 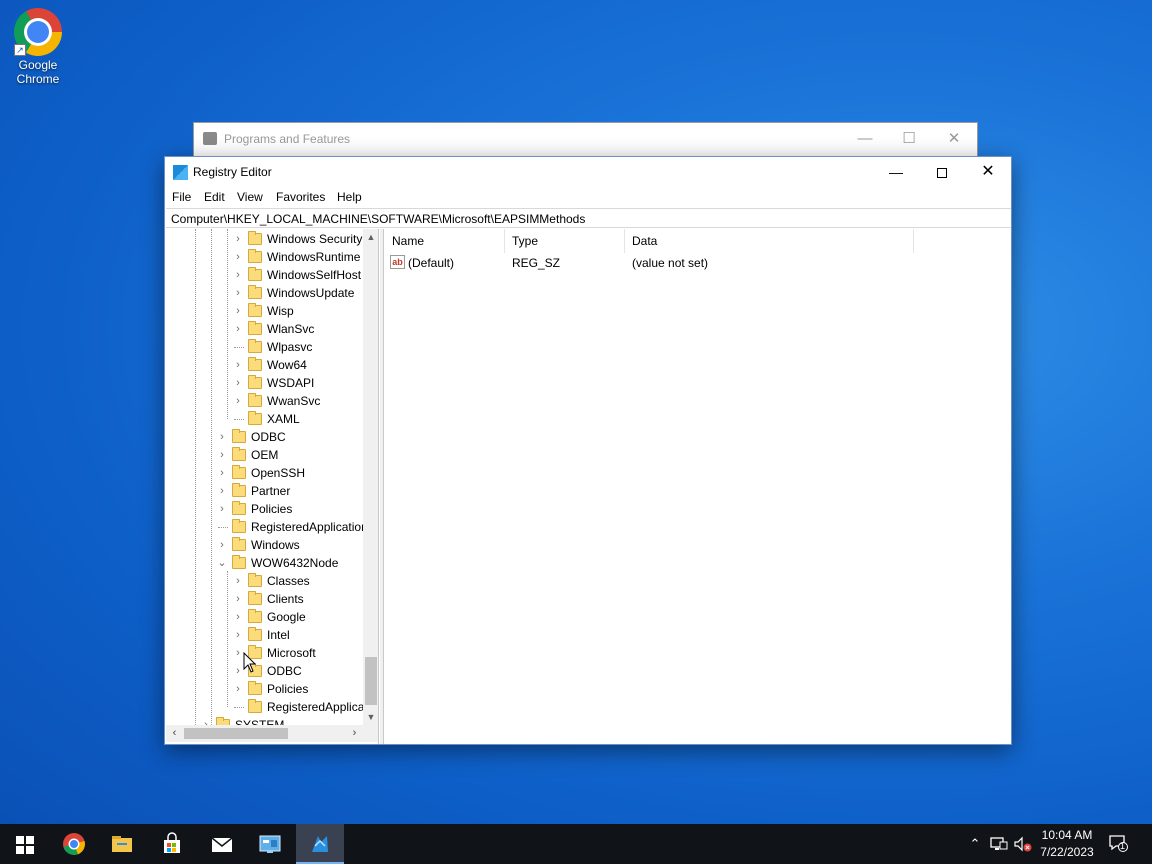 I want to click on taskbar-chrome, so click(x=74, y=844).